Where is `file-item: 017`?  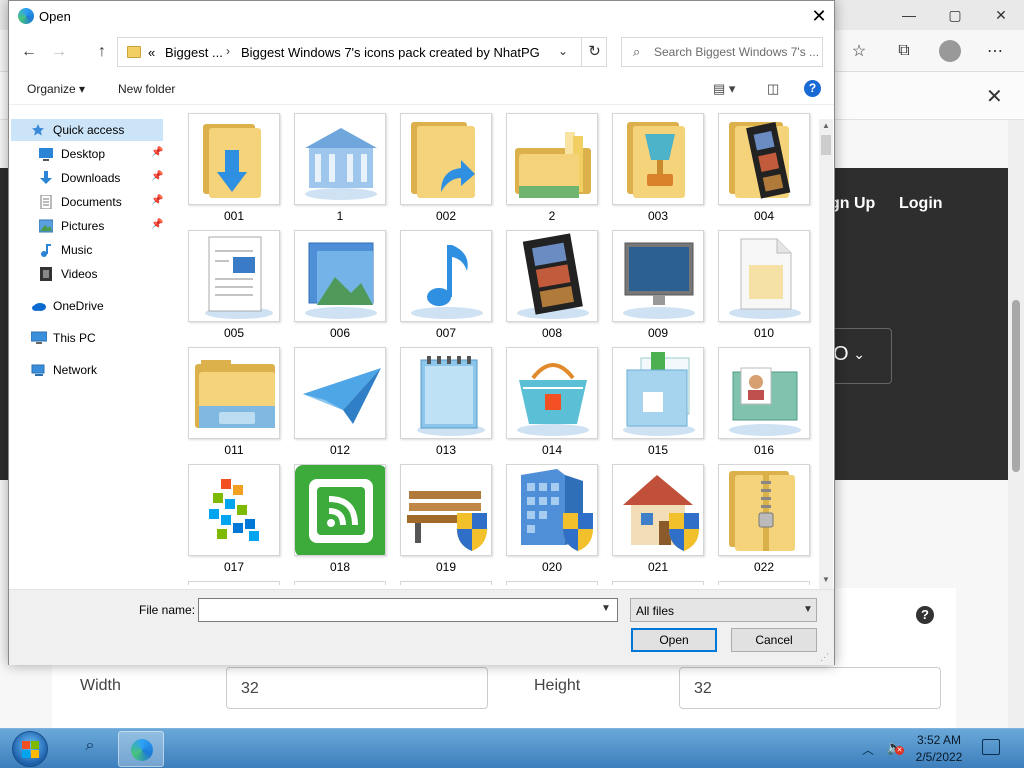 file-item: 017 is located at coordinates (234, 517).